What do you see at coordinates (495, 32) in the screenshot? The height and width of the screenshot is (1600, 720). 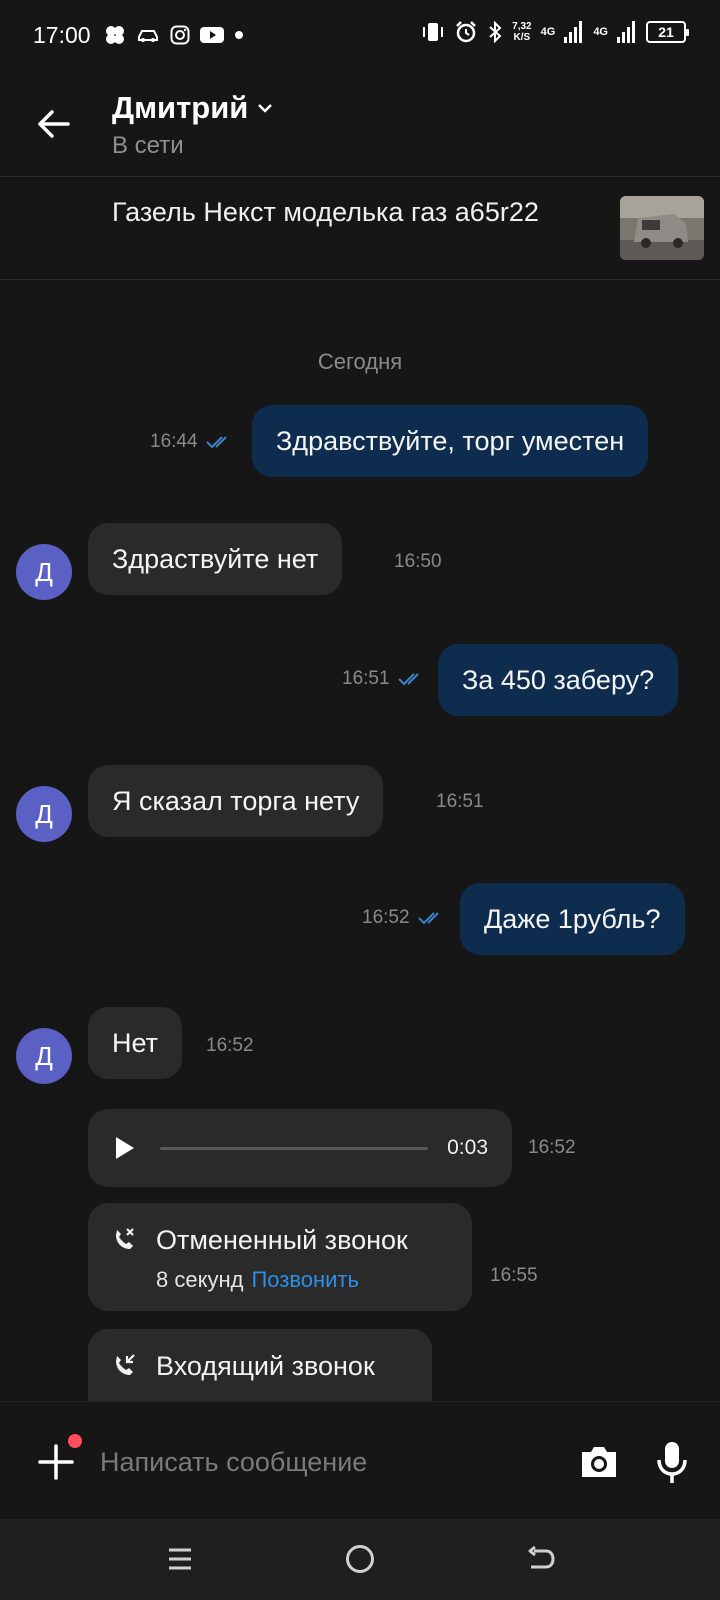 I see `bluetooth-icon` at bounding box center [495, 32].